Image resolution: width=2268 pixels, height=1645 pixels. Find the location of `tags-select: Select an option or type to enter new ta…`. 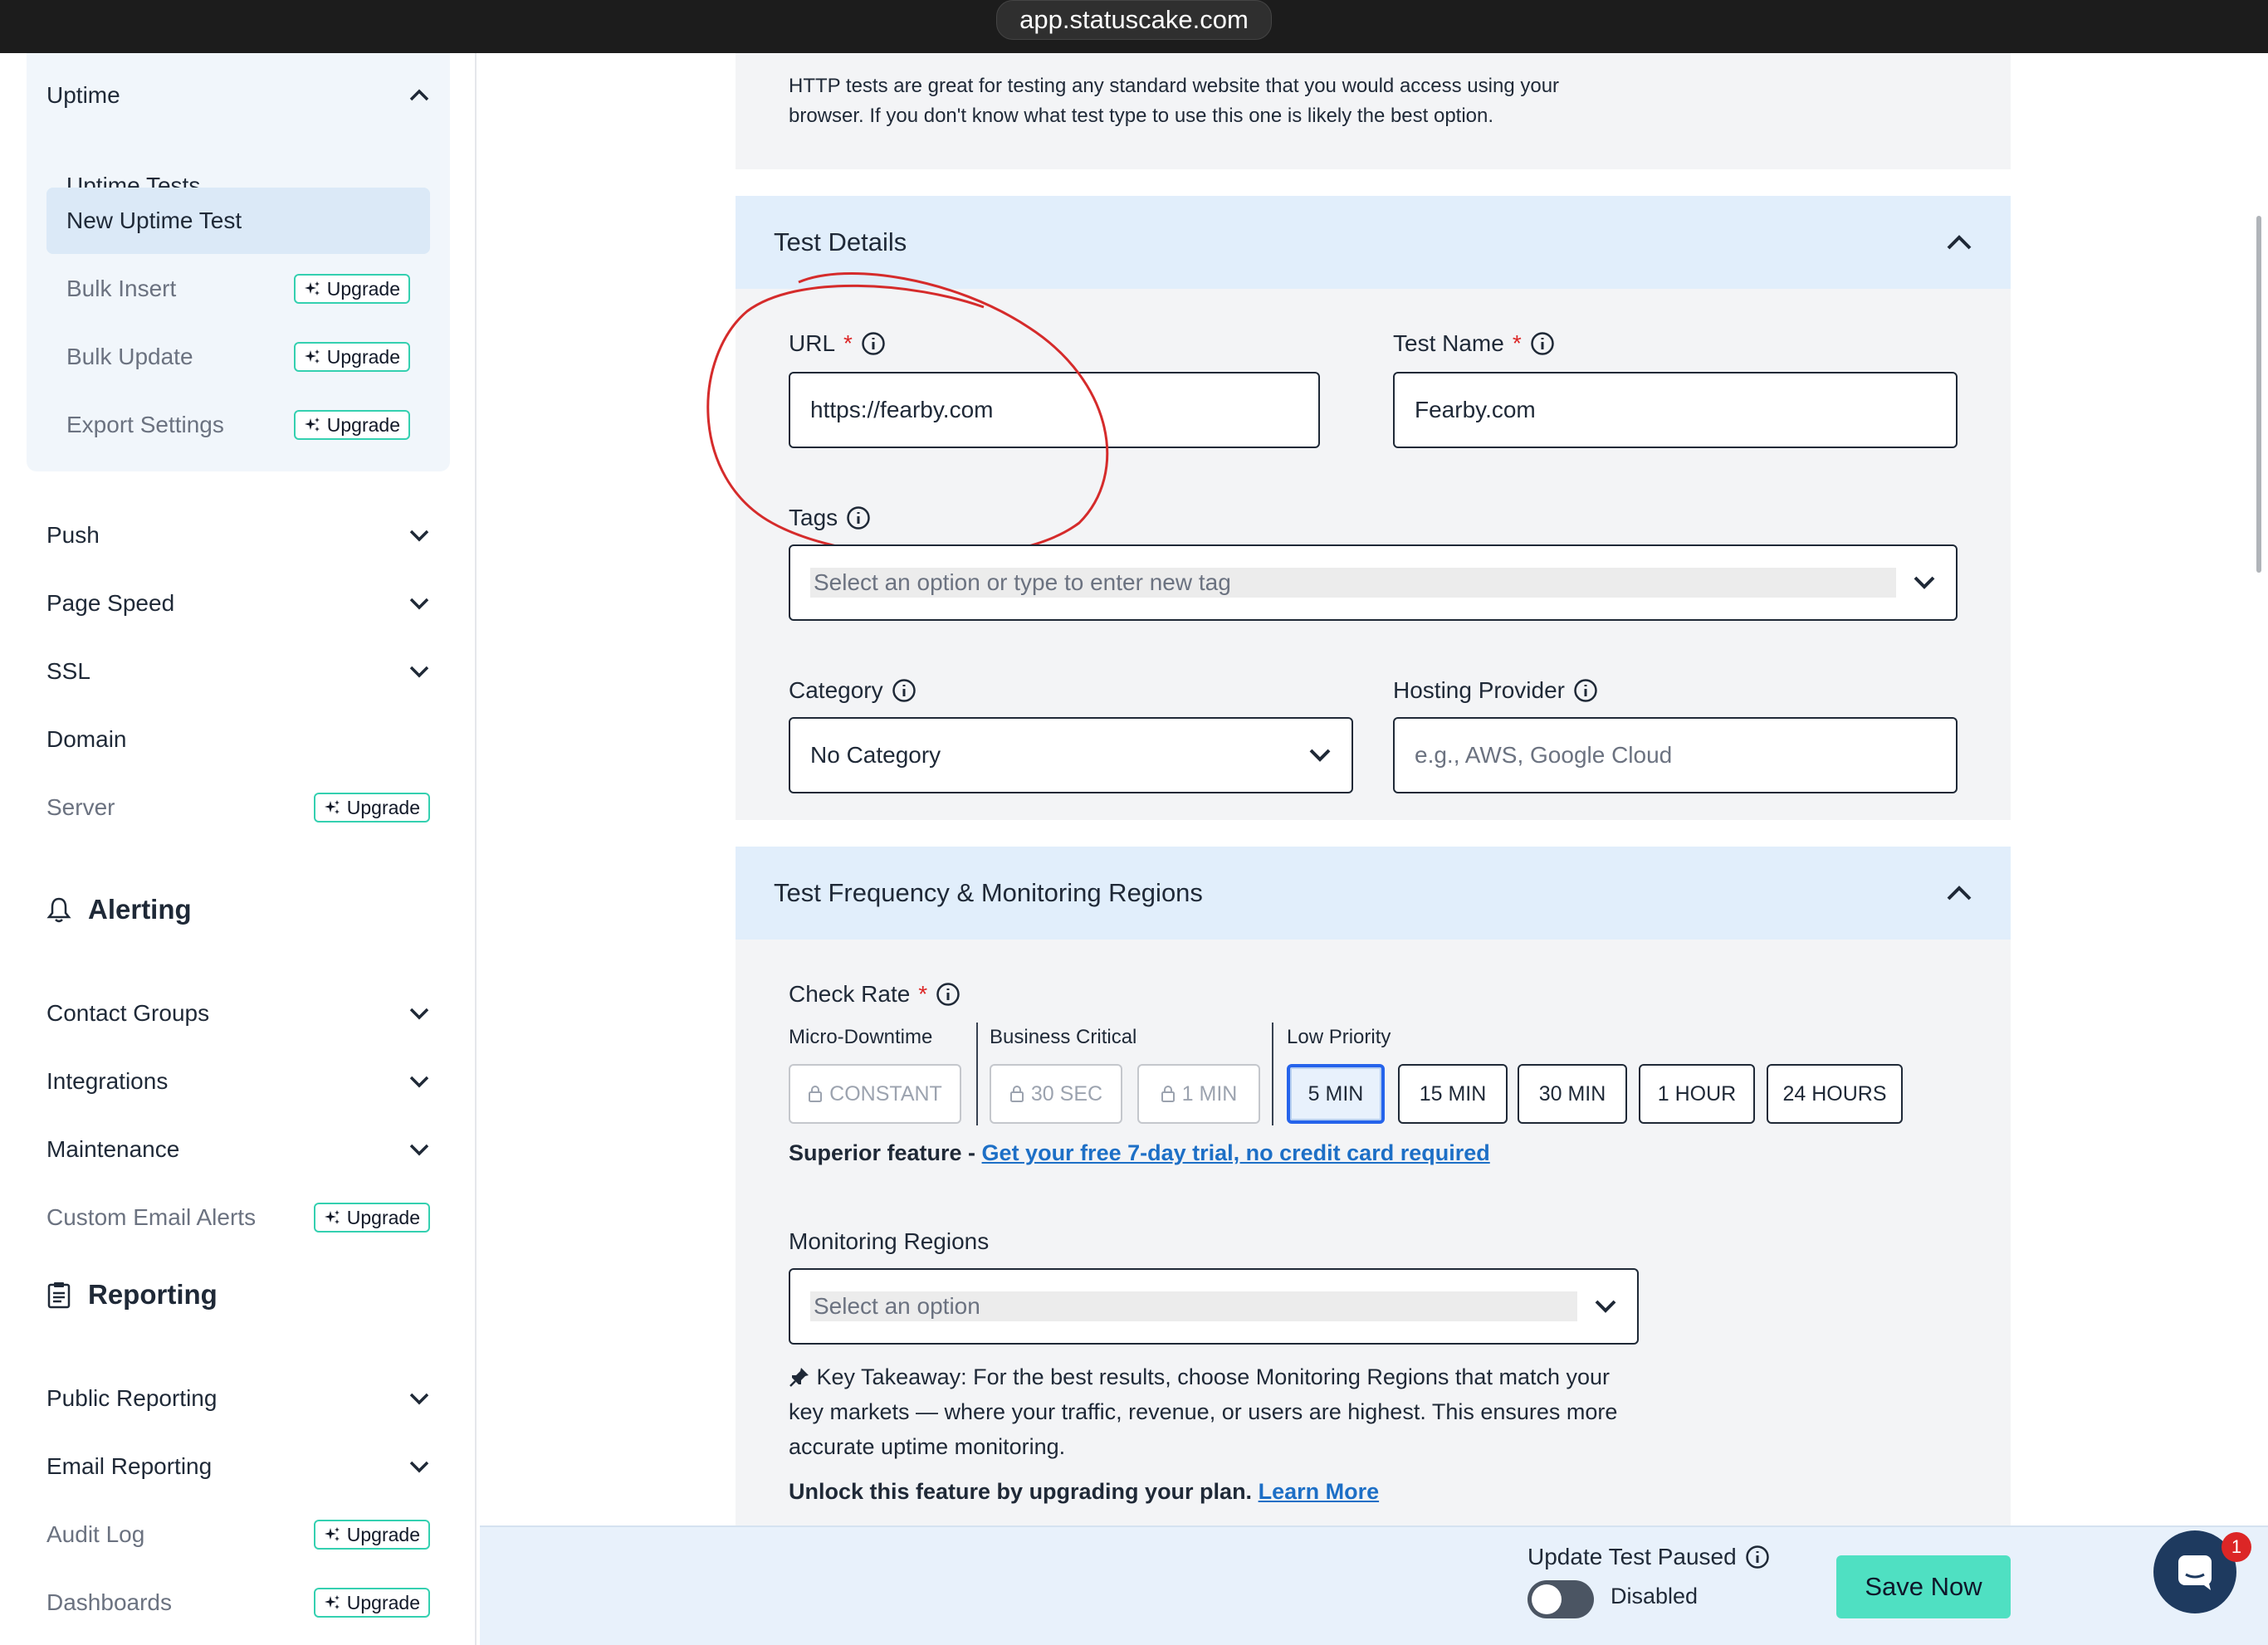

tags-select: Select an option or type to enter new ta… is located at coordinates (1373, 583).